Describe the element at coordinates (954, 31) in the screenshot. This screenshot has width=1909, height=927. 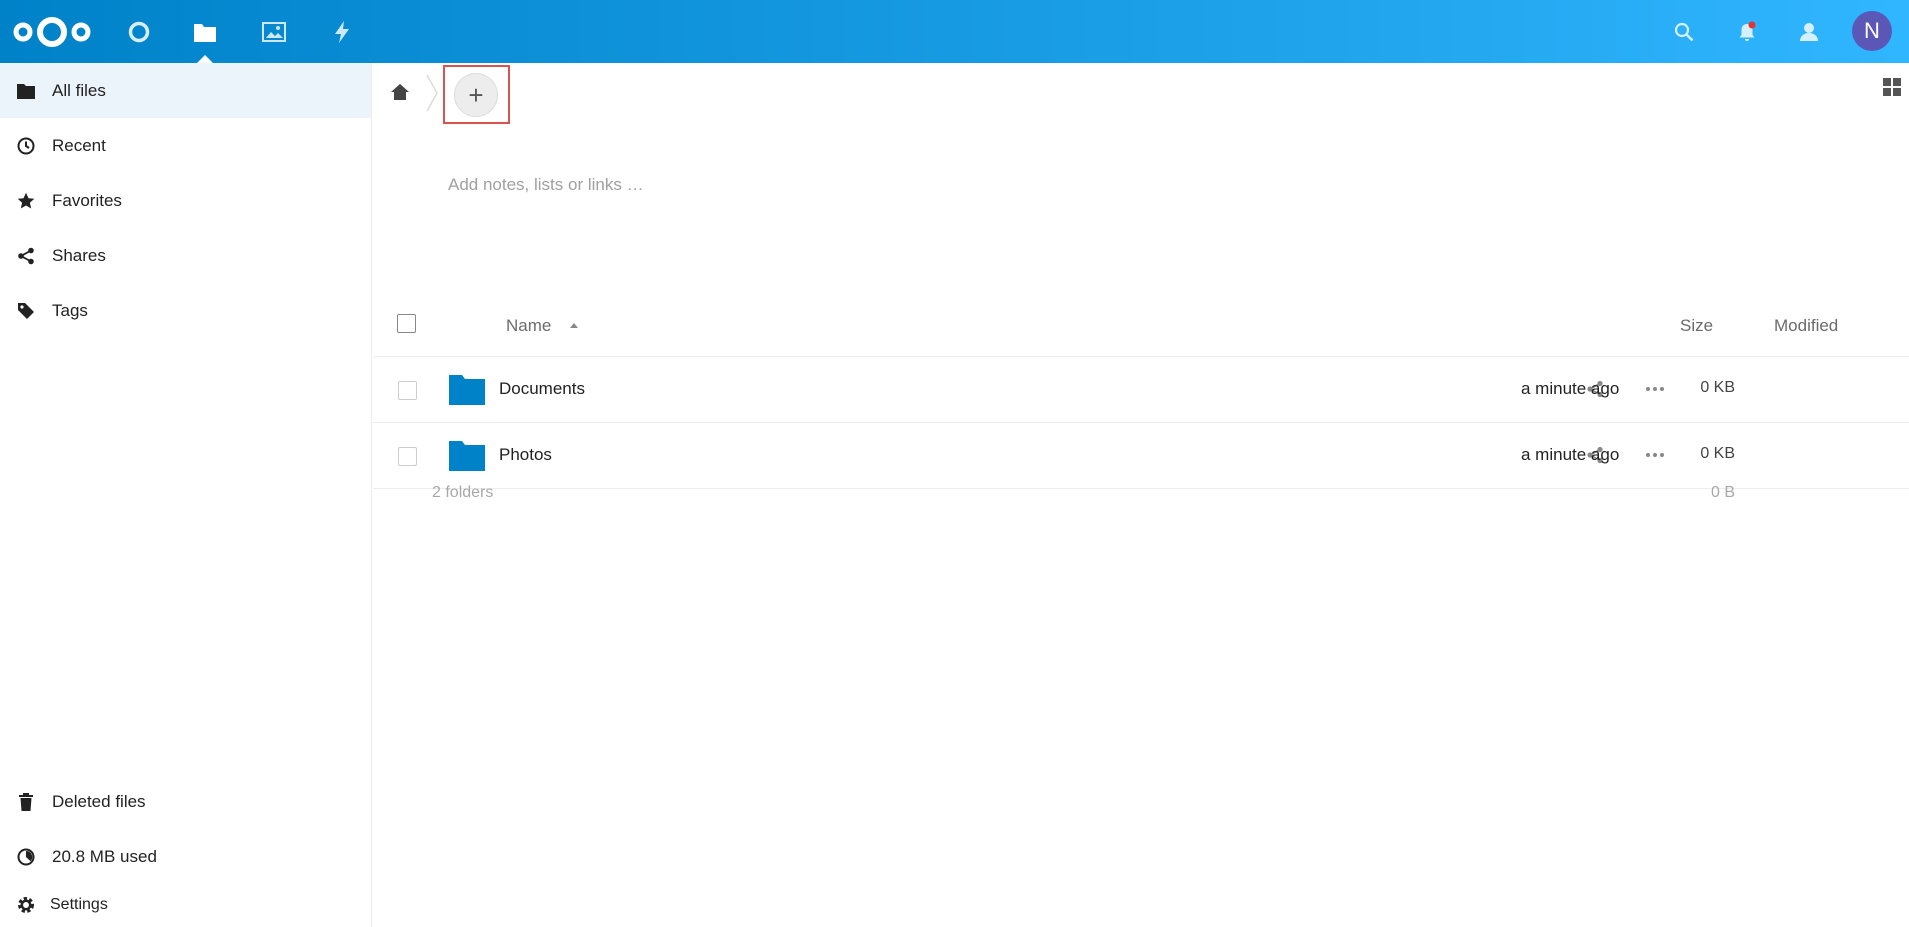
I see `app-header: N` at that location.